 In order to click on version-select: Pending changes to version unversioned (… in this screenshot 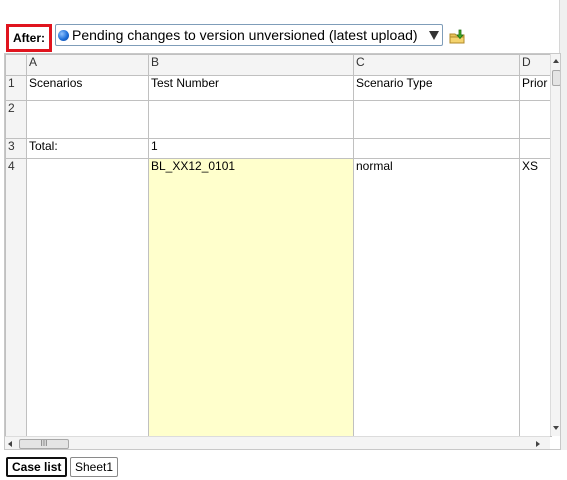, I will do `click(249, 35)`.